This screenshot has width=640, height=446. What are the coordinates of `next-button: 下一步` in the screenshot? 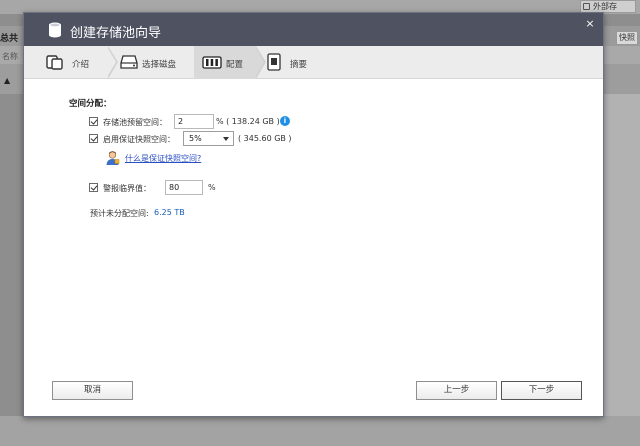 It's located at (541, 390).